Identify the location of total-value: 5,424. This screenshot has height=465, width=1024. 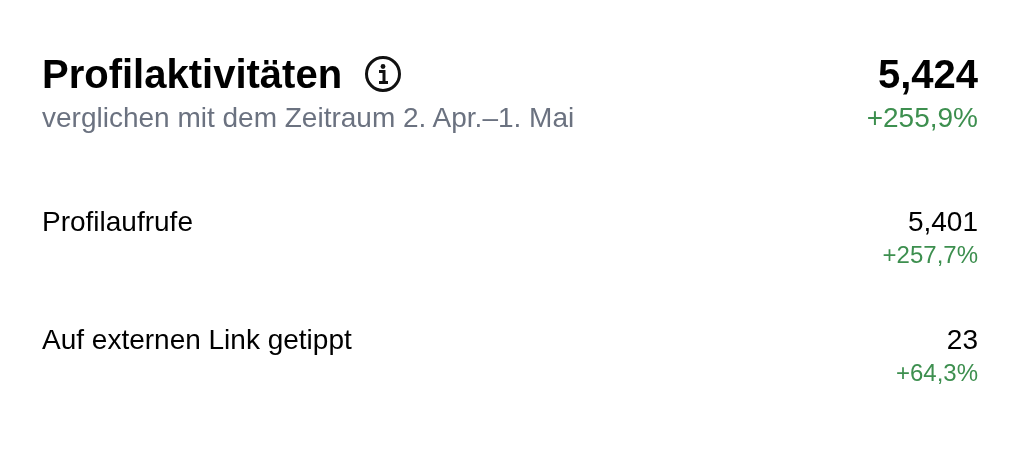
(927, 74).